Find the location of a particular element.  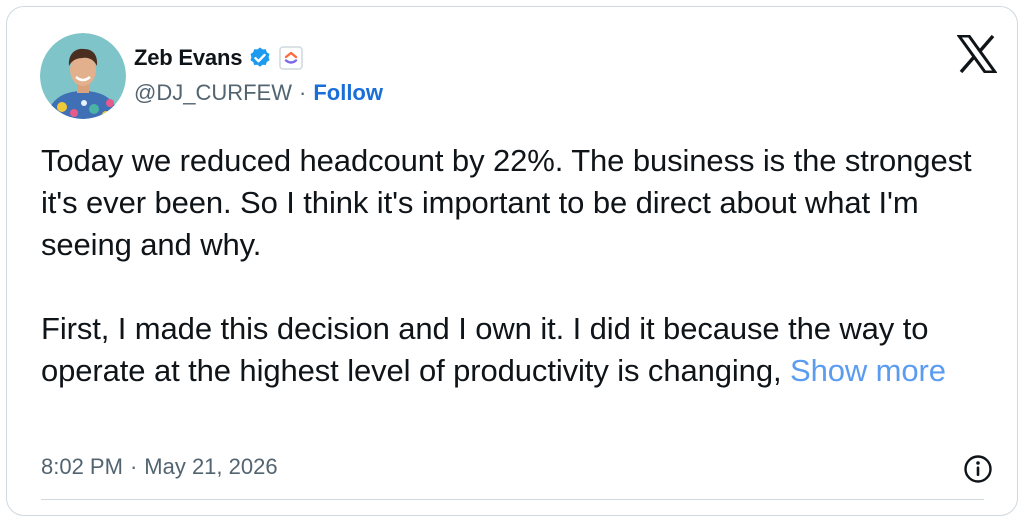

x-logo-icon is located at coordinates (977, 54).